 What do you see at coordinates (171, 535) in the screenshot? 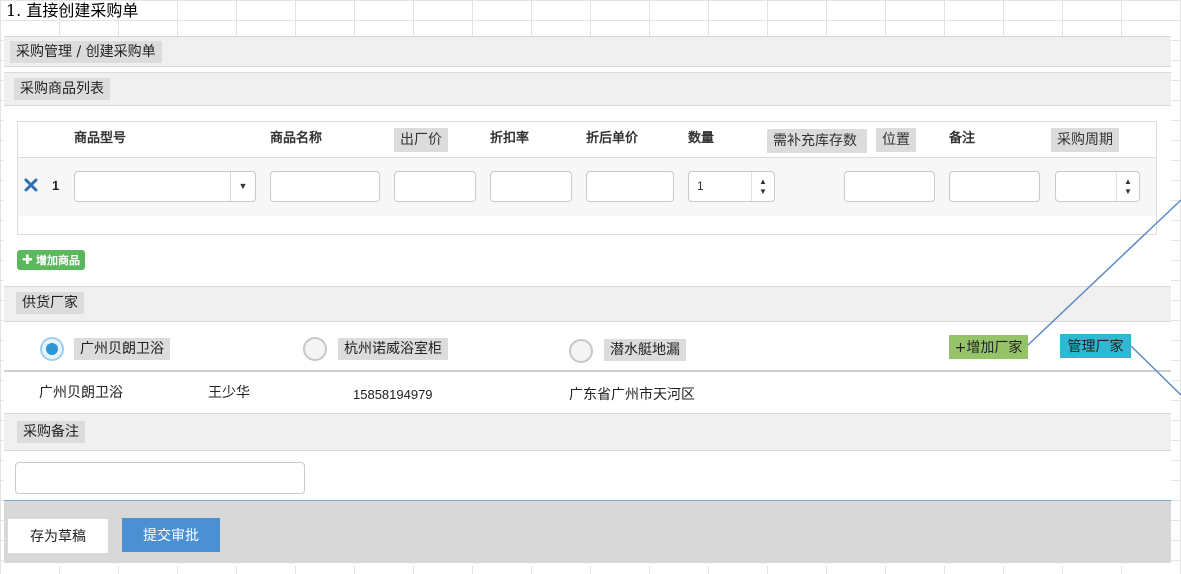
I see `submit-approval-button: 提交审批` at bounding box center [171, 535].